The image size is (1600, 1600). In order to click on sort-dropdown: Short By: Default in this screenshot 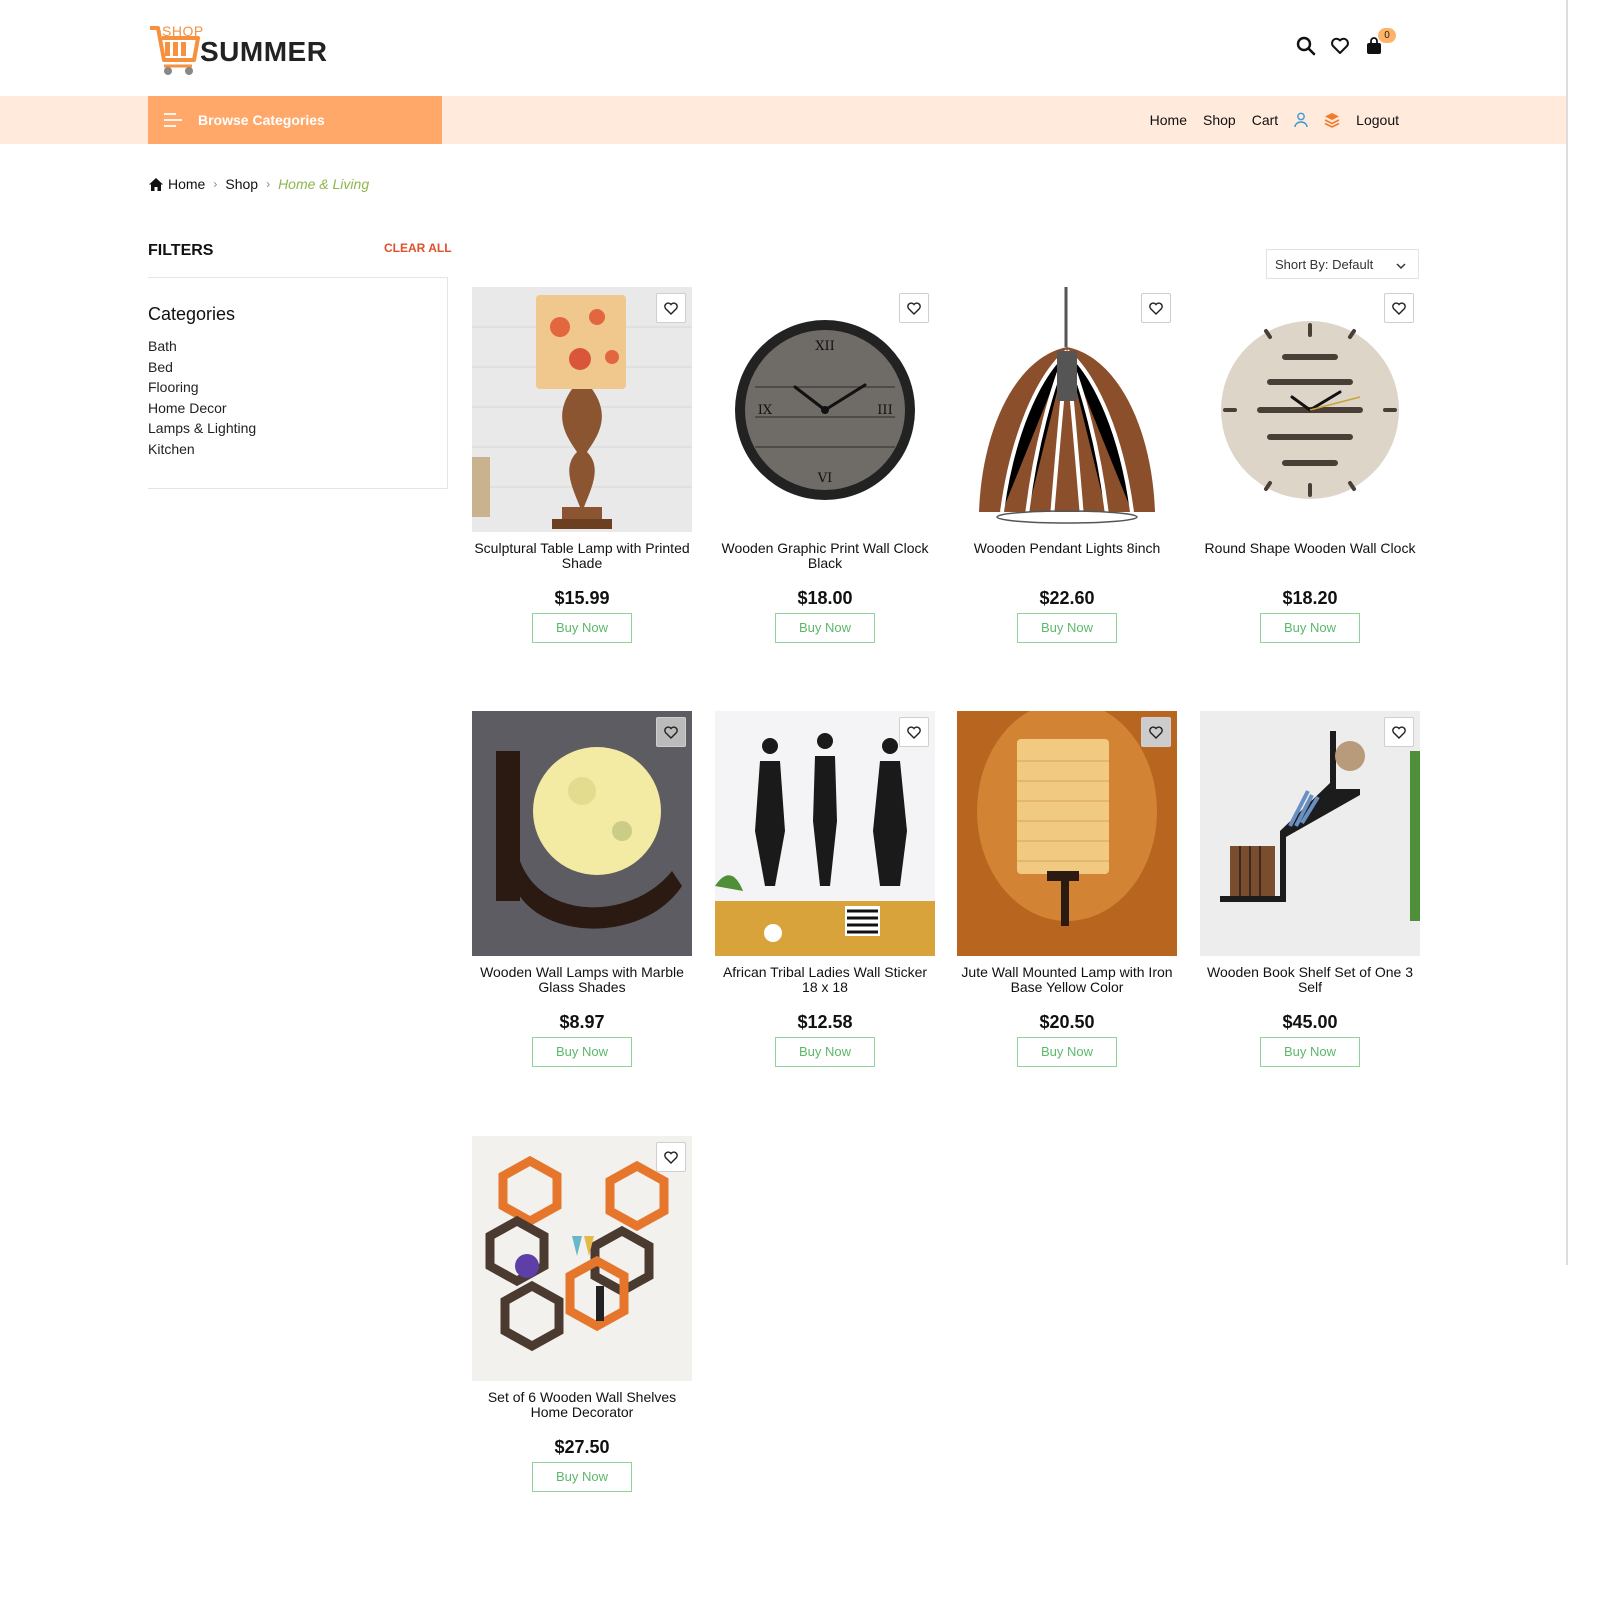, I will do `click(1342, 264)`.